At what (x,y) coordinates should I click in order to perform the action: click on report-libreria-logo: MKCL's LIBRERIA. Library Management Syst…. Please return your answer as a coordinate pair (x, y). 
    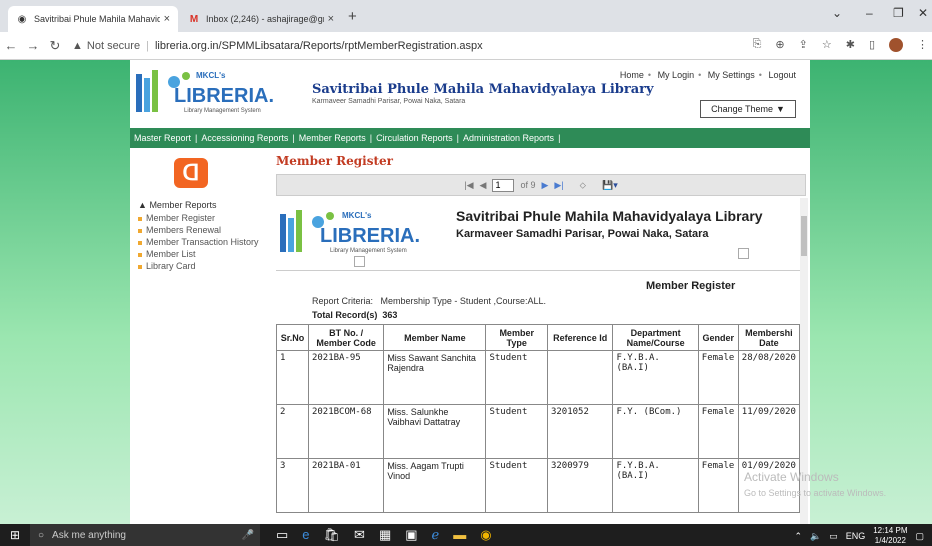
    Looking at the image, I should click on (350, 232).